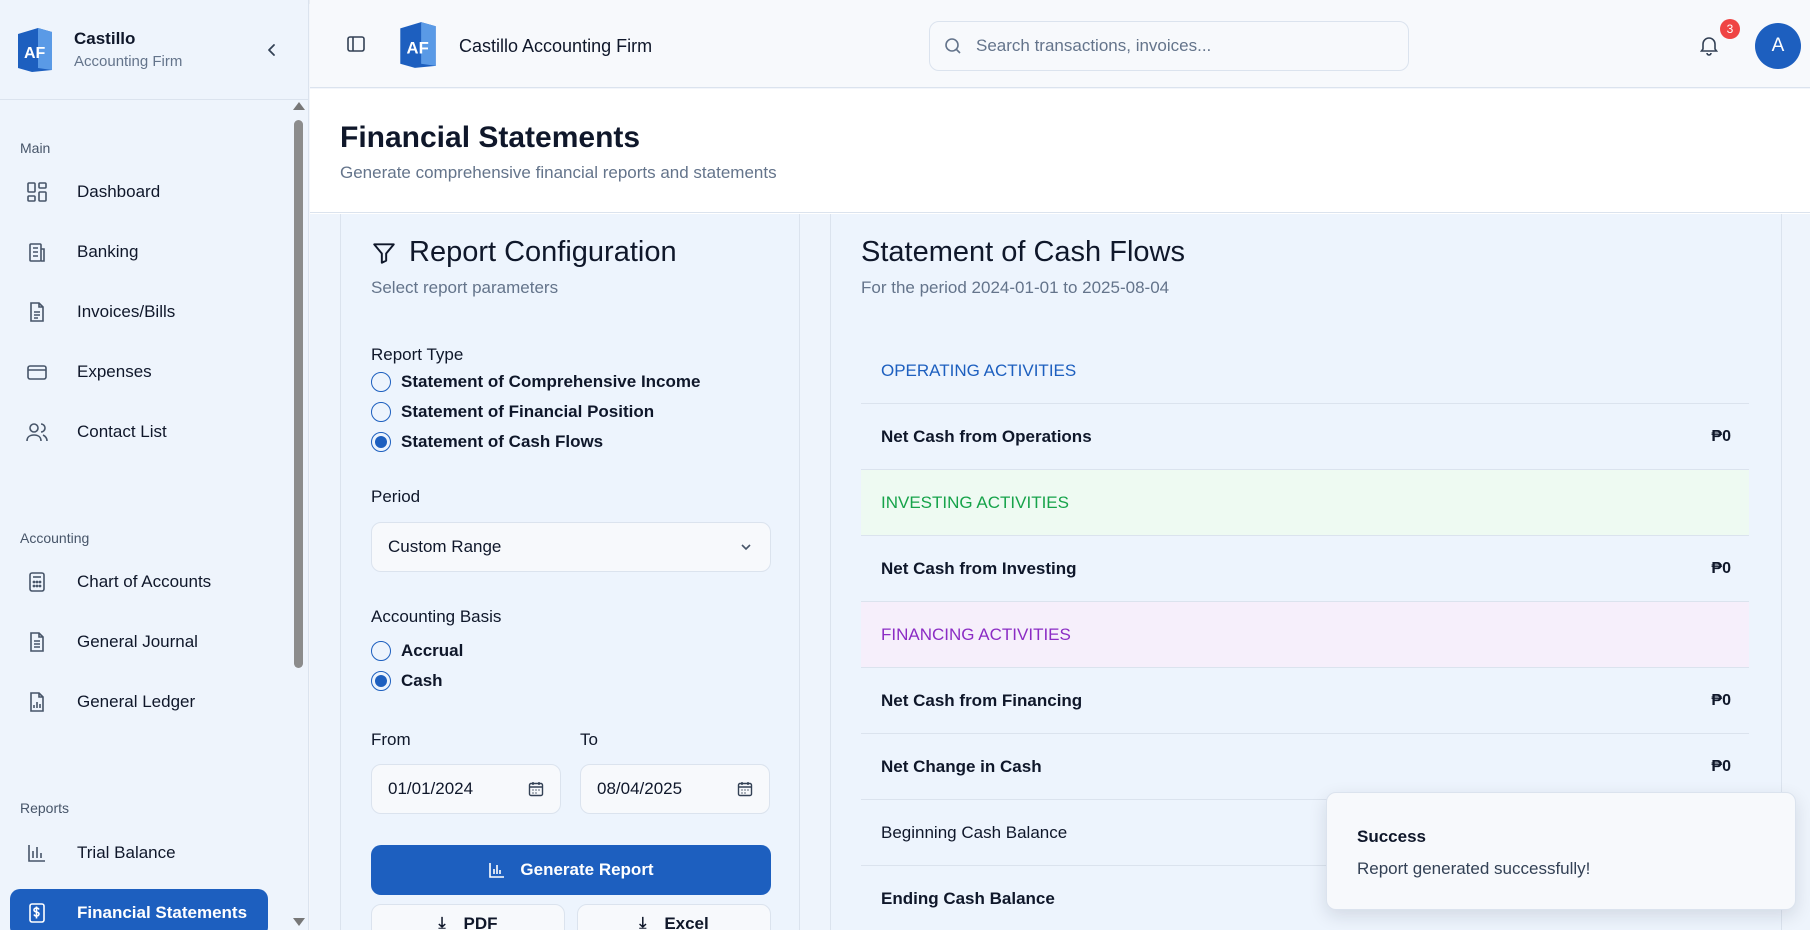 The width and height of the screenshot is (1810, 930). What do you see at coordinates (1474, 868) in the screenshot?
I see `toast-message: Report generated successfully!` at bounding box center [1474, 868].